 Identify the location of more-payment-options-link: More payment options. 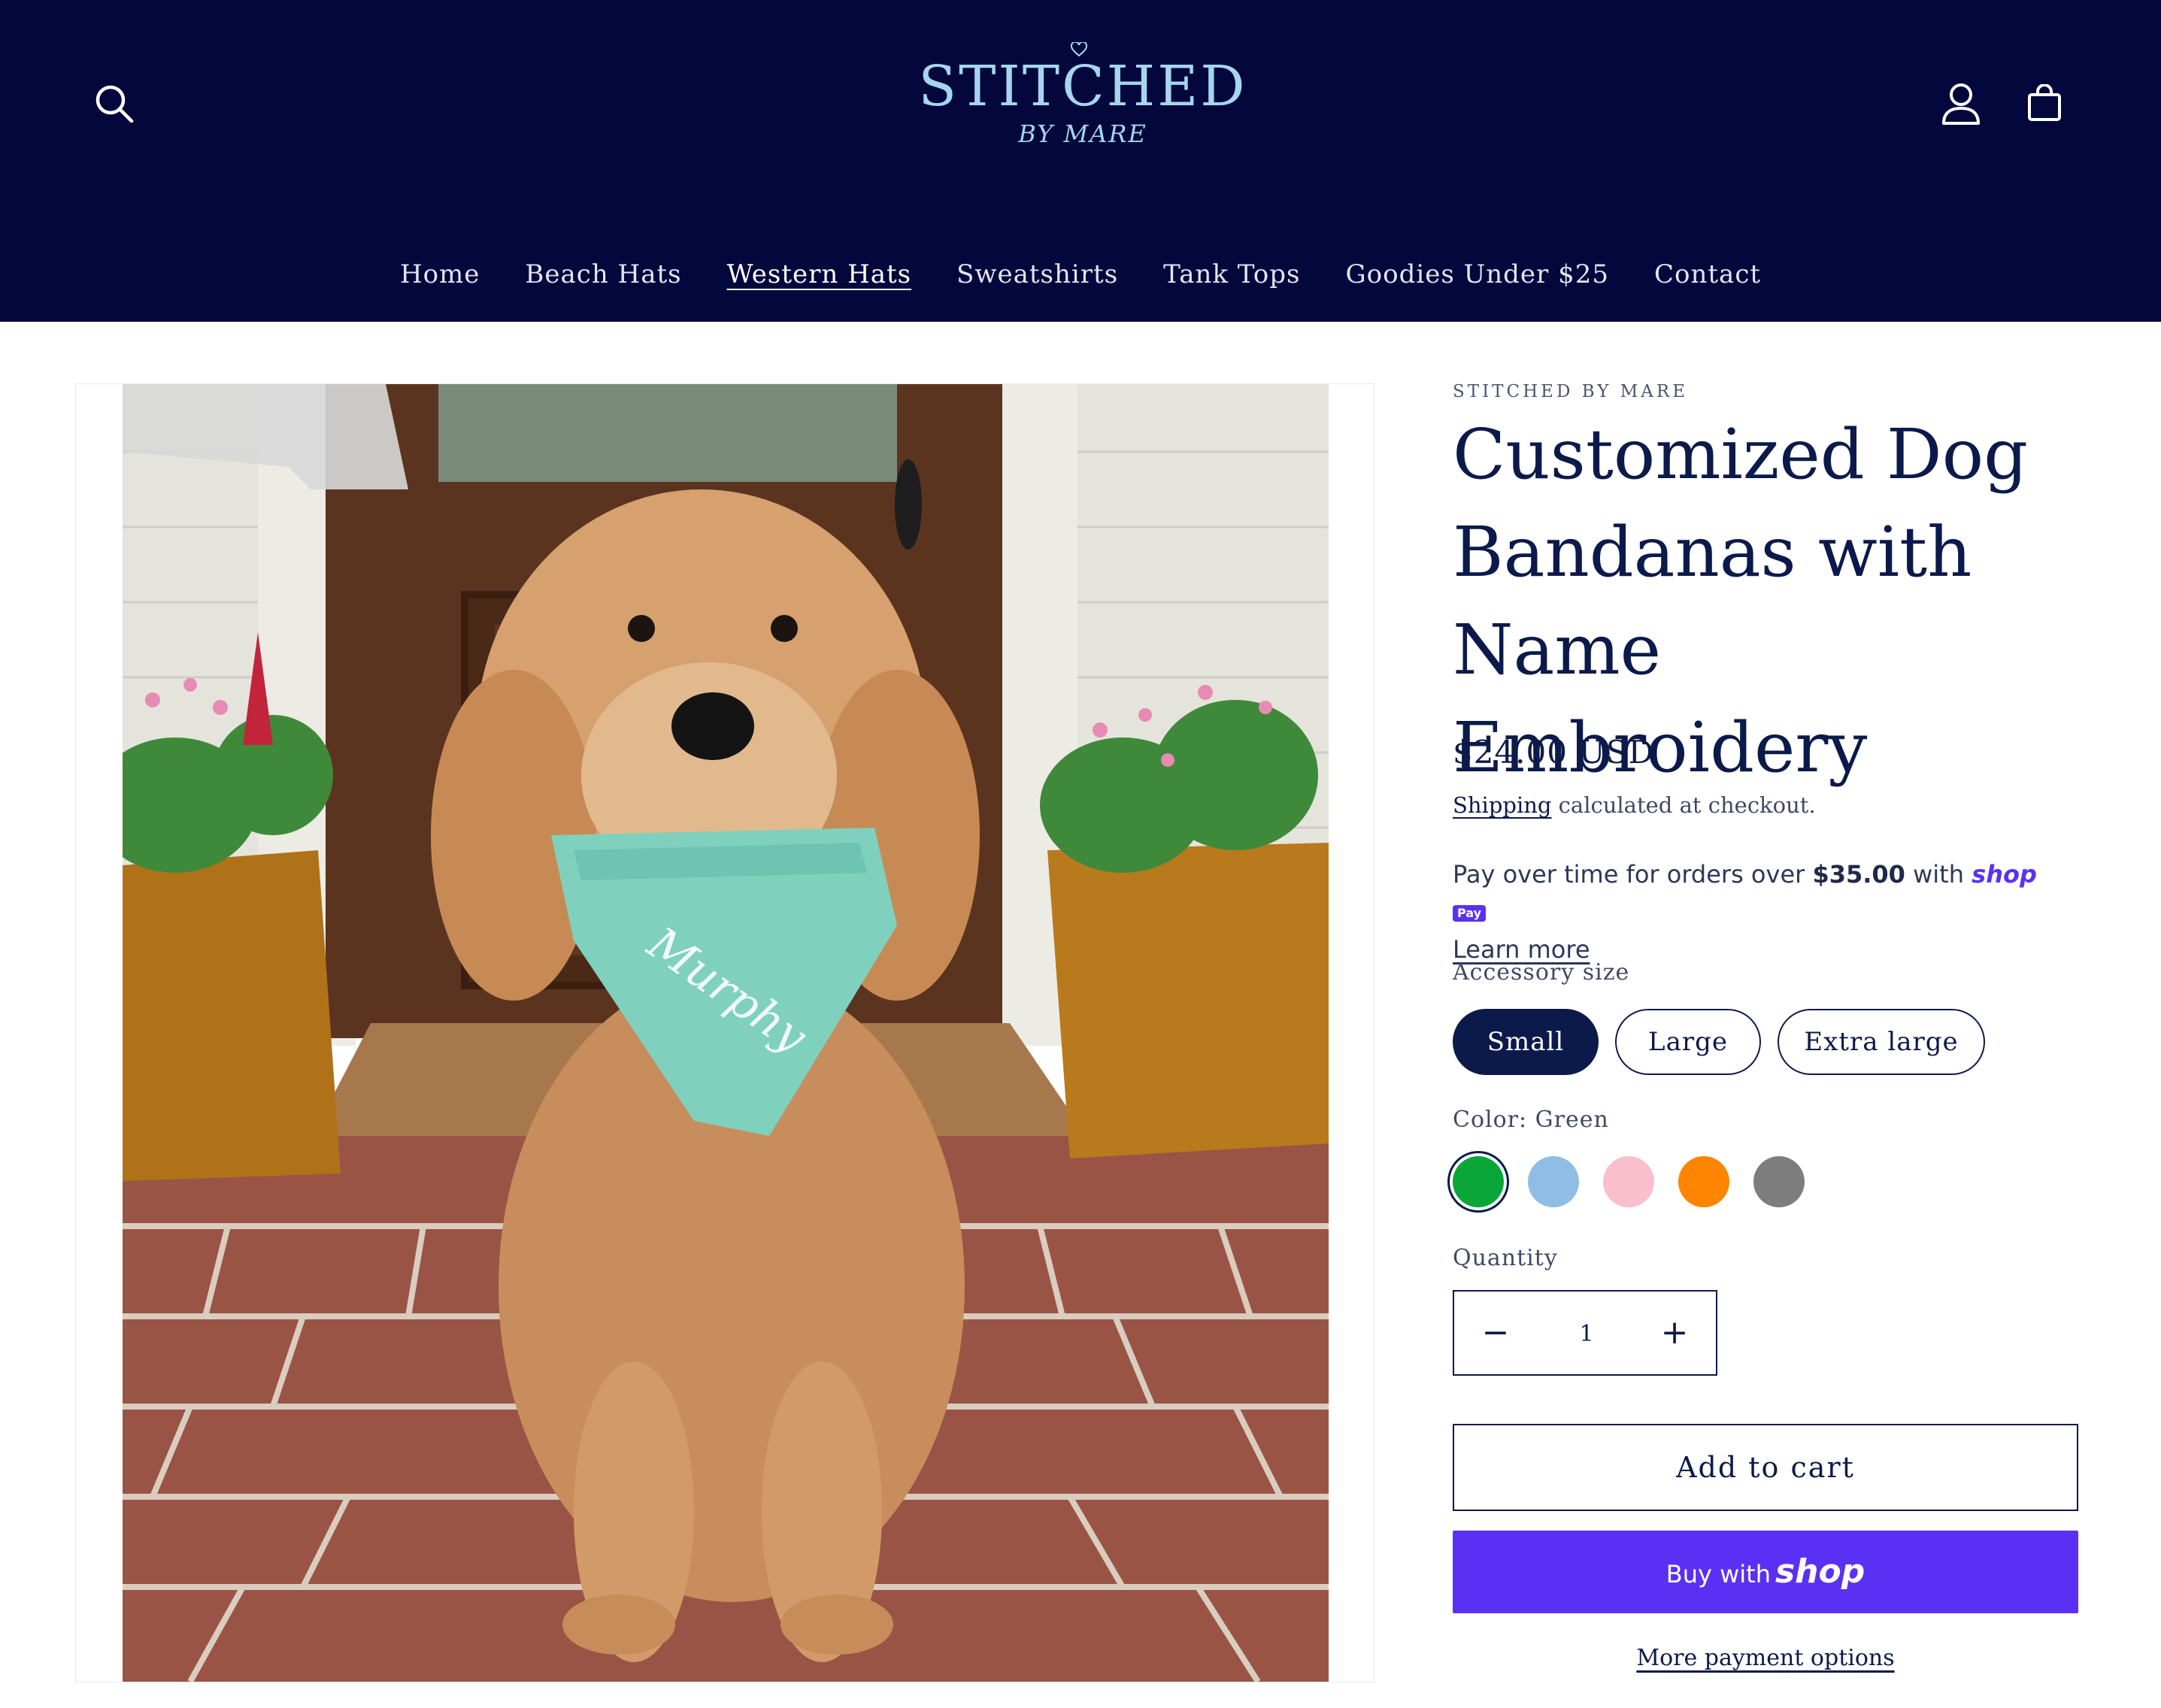
(1766, 1658).